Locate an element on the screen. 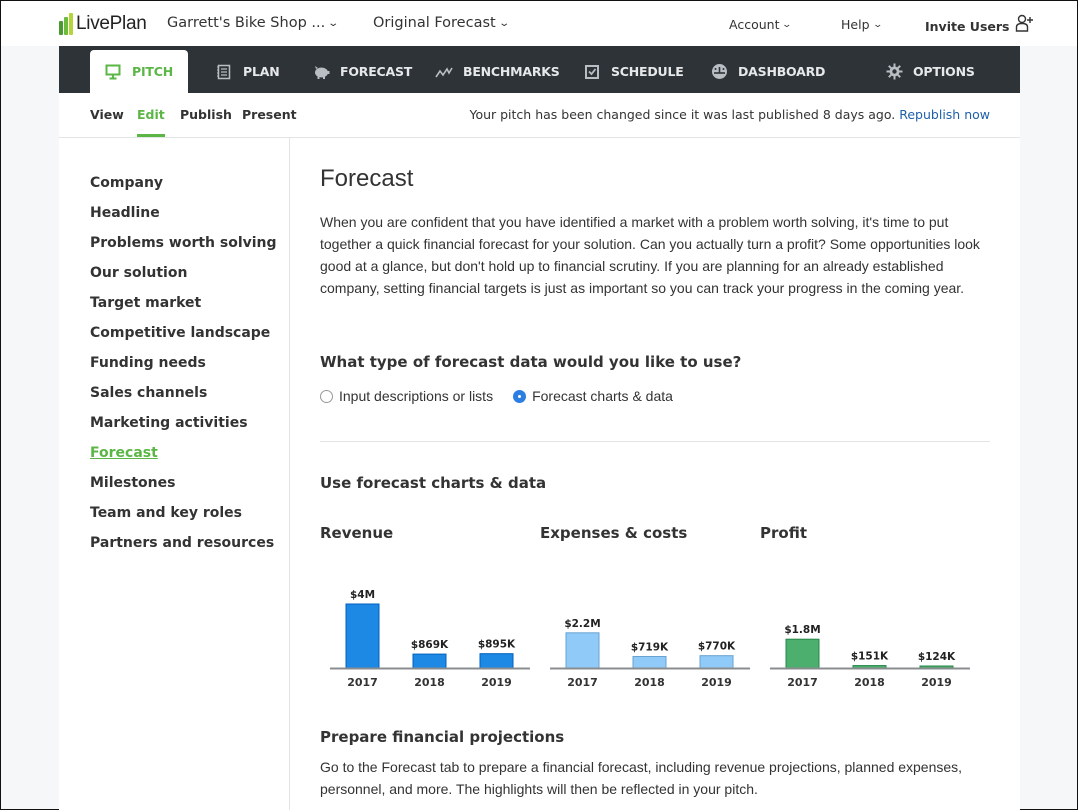 The image size is (1078, 810). revenue-chart: $4M 2017 $869K 2018 $895K 2019 is located at coordinates (430, 633).